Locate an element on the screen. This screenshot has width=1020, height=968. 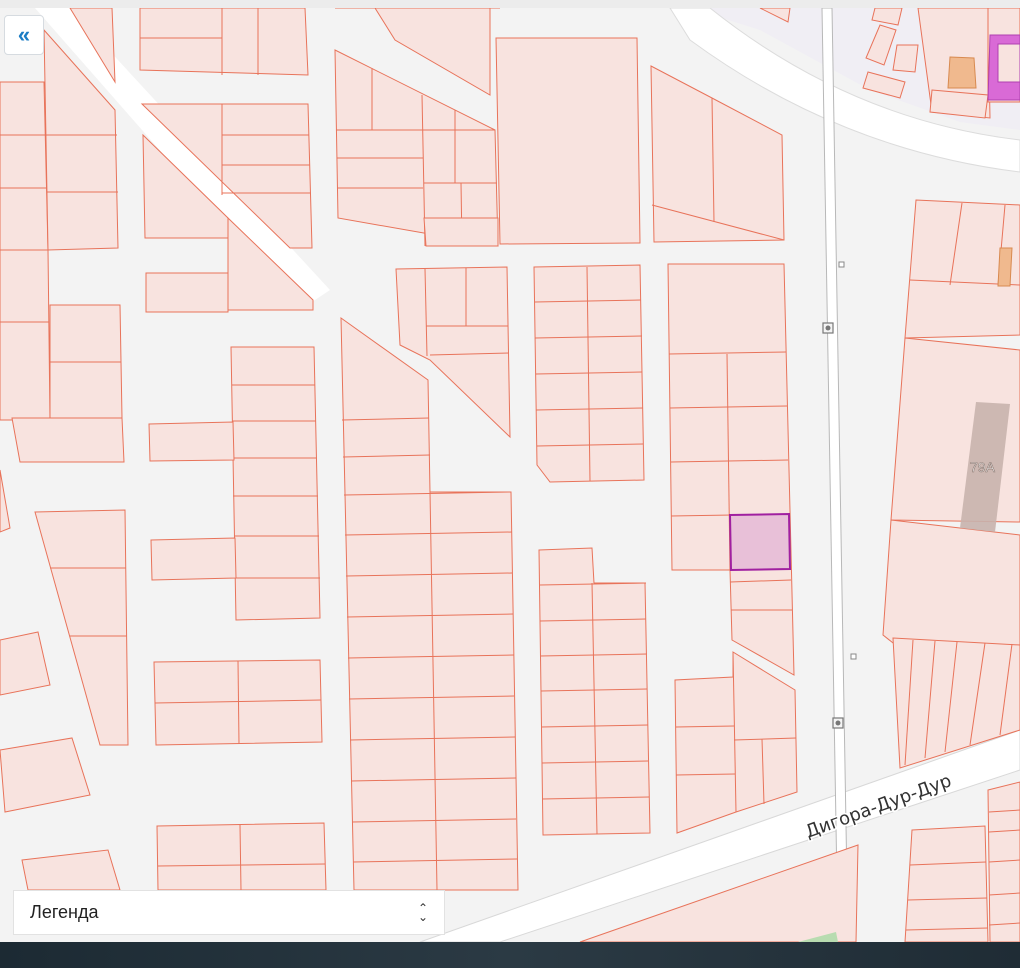
building-orange-top is located at coordinates (962, 72).